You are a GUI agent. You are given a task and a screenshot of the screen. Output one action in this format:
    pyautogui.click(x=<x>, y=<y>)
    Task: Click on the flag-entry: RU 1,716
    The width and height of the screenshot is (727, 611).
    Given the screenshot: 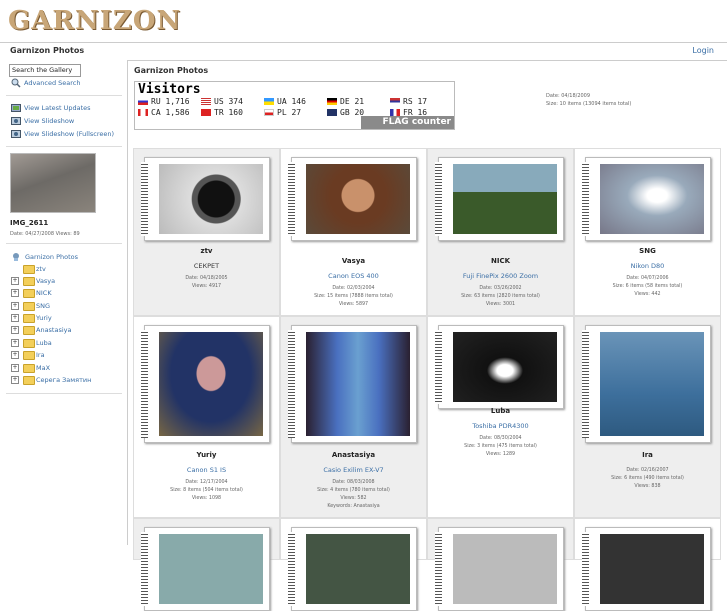 What is the action you would take?
    pyautogui.click(x=164, y=101)
    